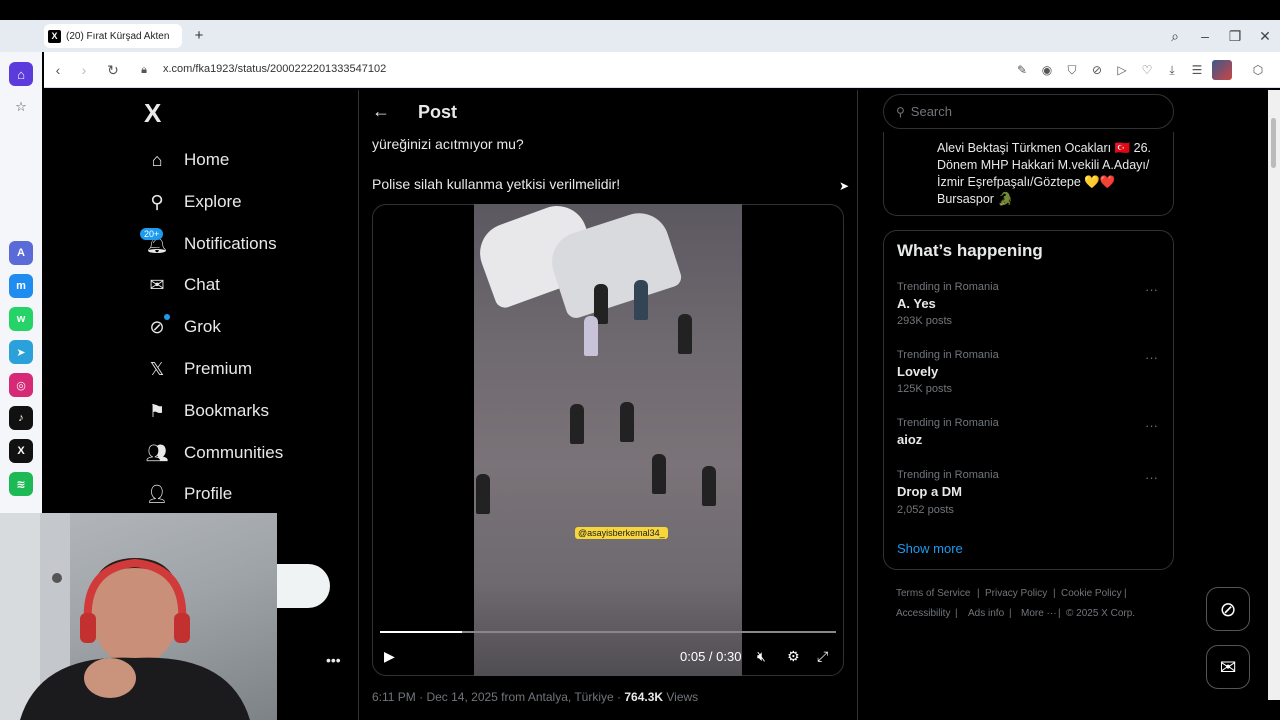  What do you see at coordinates (21, 385) in the screenshot?
I see `instagram-icon: ◎` at bounding box center [21, 385].